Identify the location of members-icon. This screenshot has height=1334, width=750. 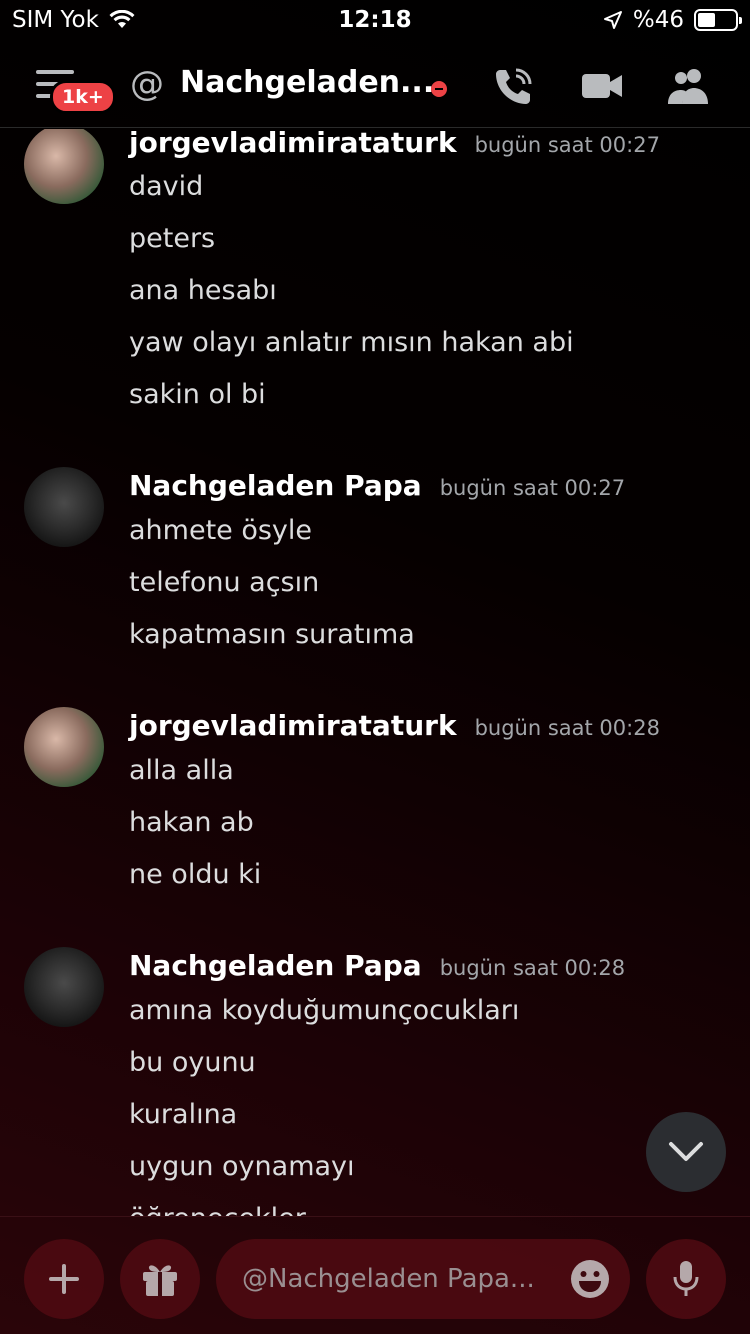
(688, 86).